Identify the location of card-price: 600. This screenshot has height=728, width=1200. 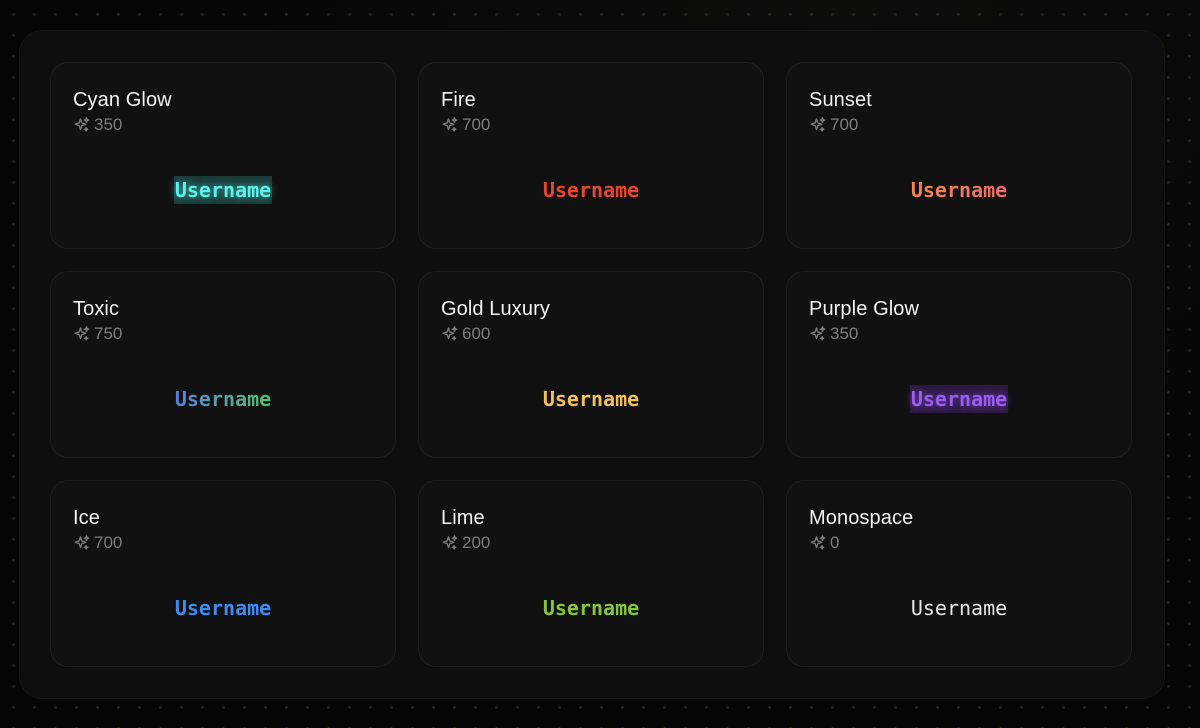
(591, 334).